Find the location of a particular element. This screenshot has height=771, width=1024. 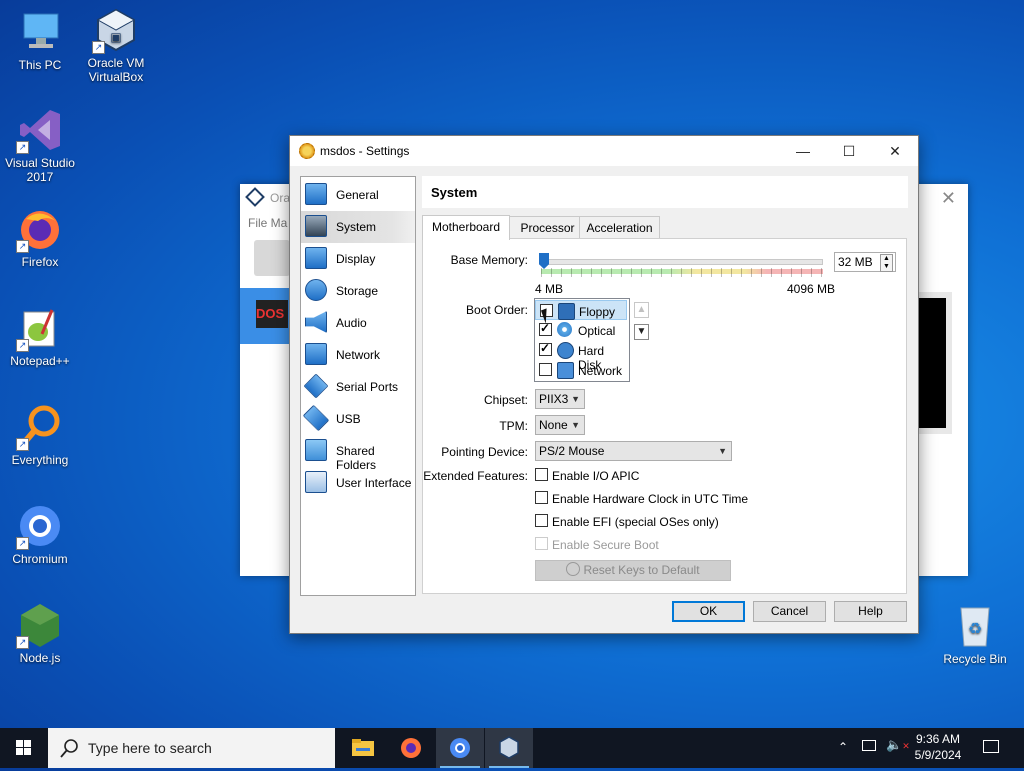

nav-label: Serial Ports is located at coordinates (367, 387).